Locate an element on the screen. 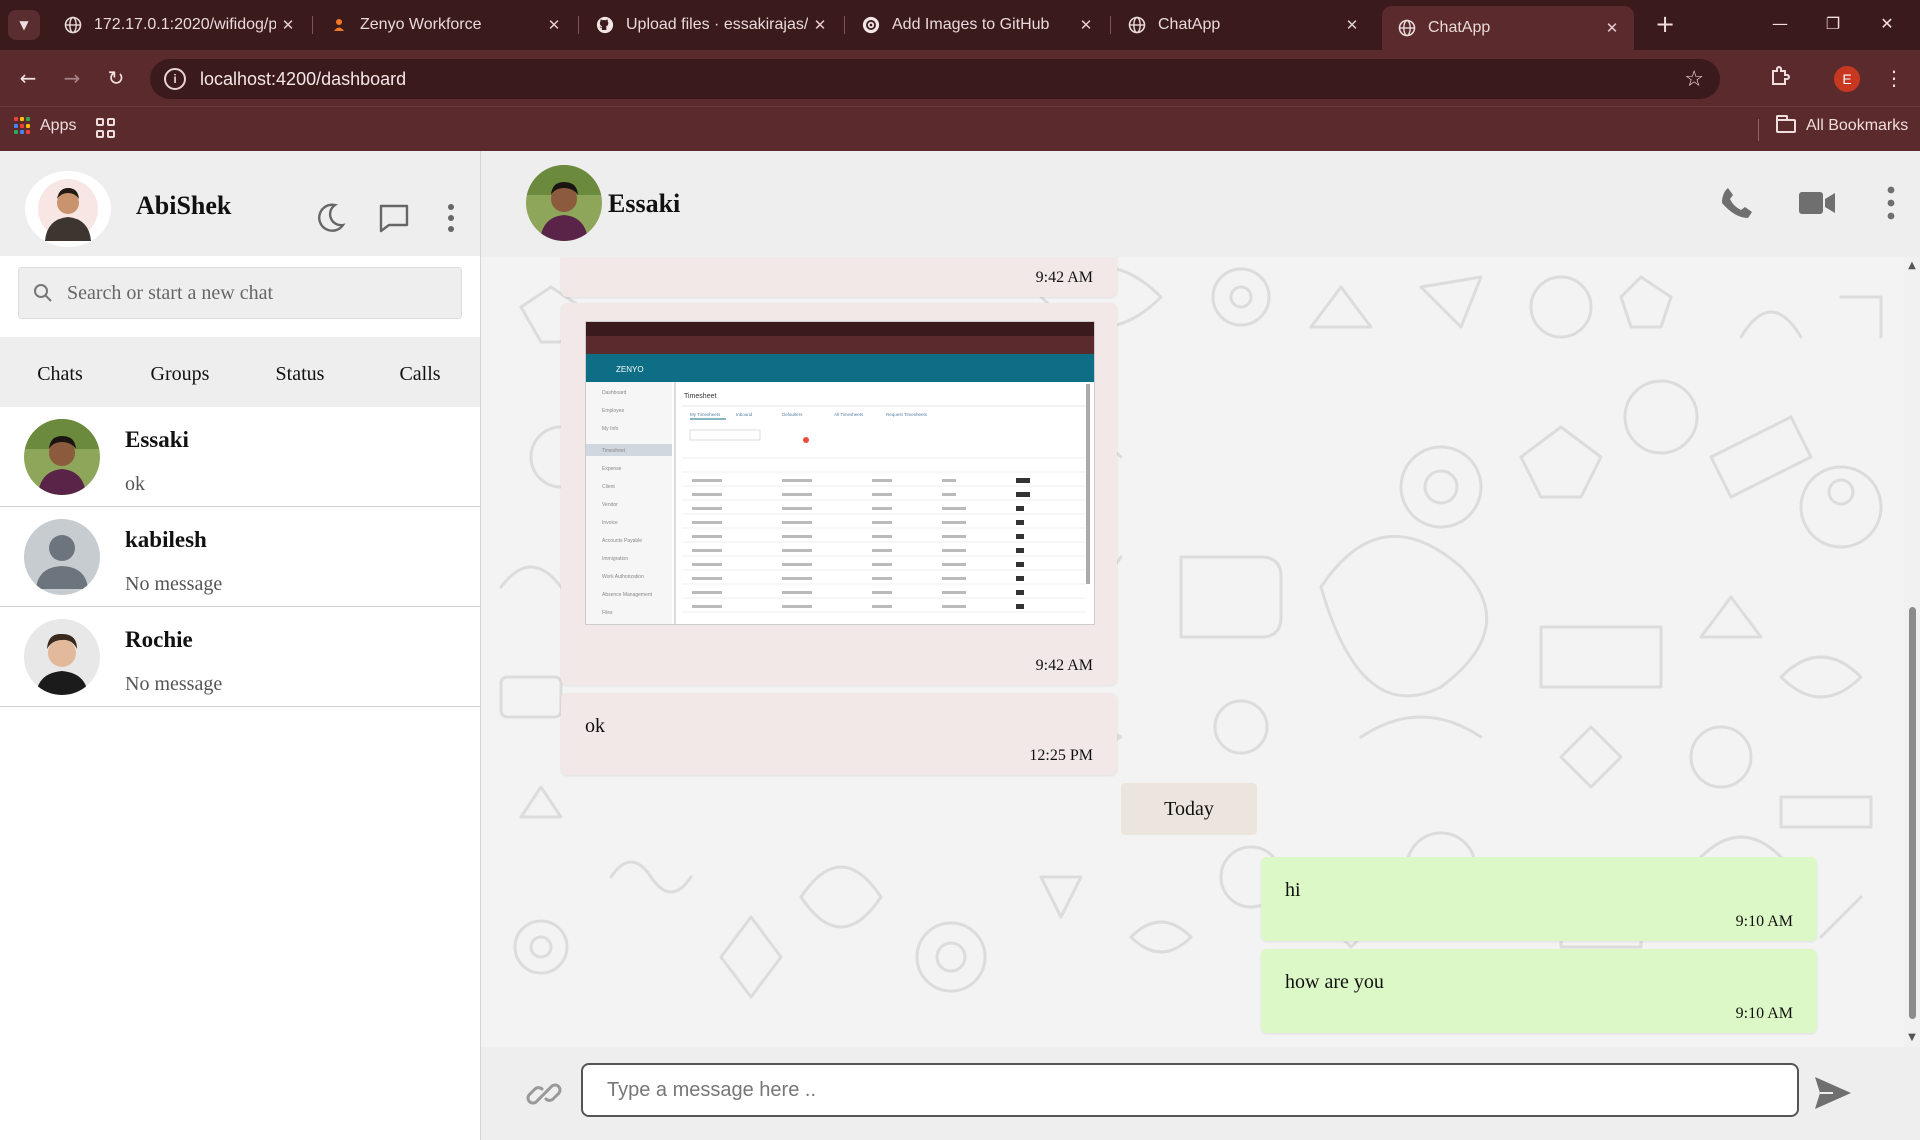 The image size is (1920, 1140). svg-text: Vendor is located at coordinates (610, 505).